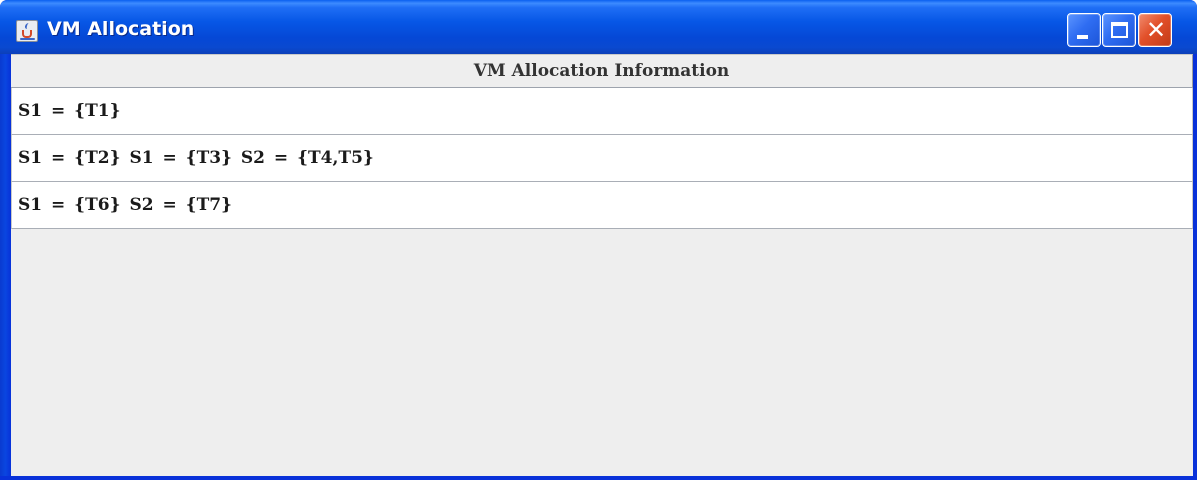  I want to click on table-header: VM Allocation Information, so click(602, 71).